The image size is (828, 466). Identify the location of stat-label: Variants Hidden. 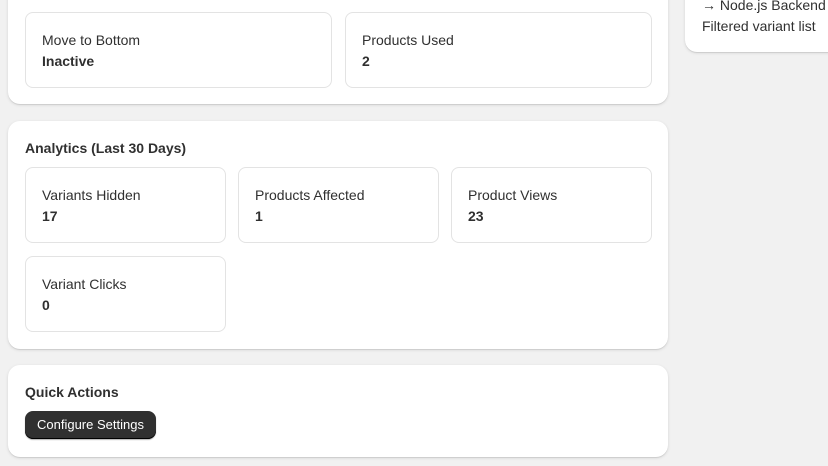
(91, 195).